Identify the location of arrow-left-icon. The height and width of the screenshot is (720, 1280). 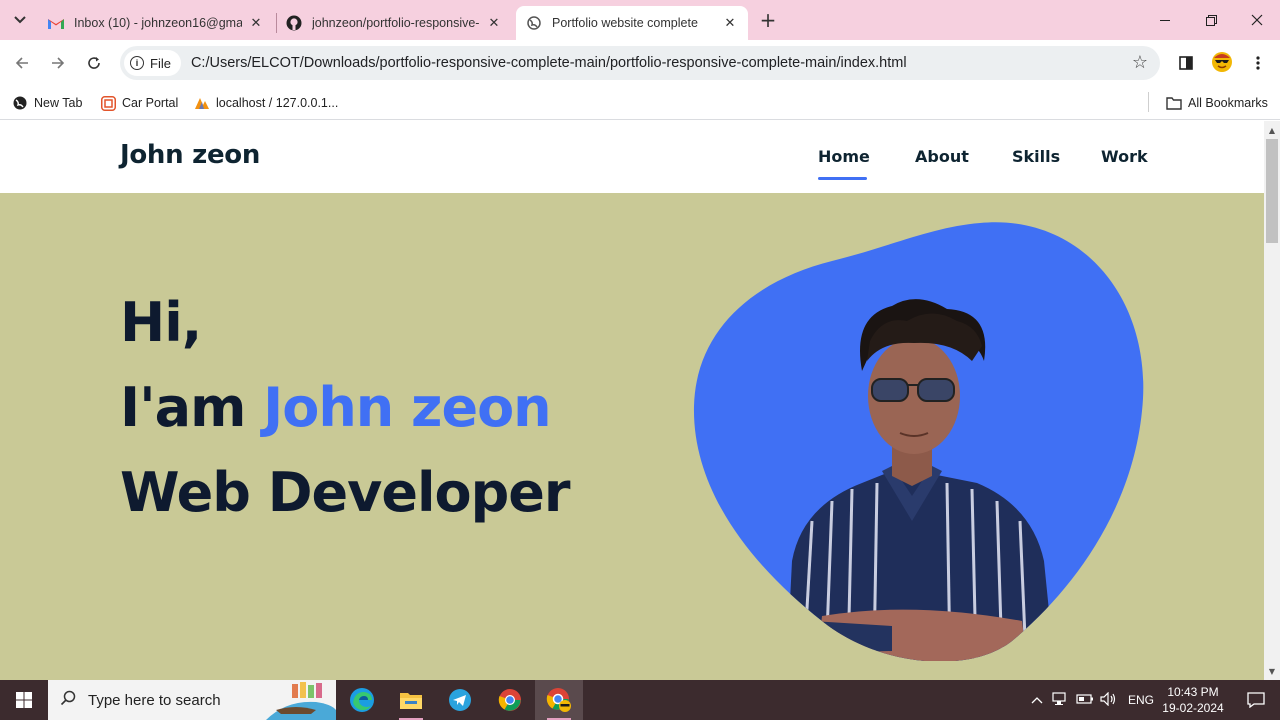
(21, 63).